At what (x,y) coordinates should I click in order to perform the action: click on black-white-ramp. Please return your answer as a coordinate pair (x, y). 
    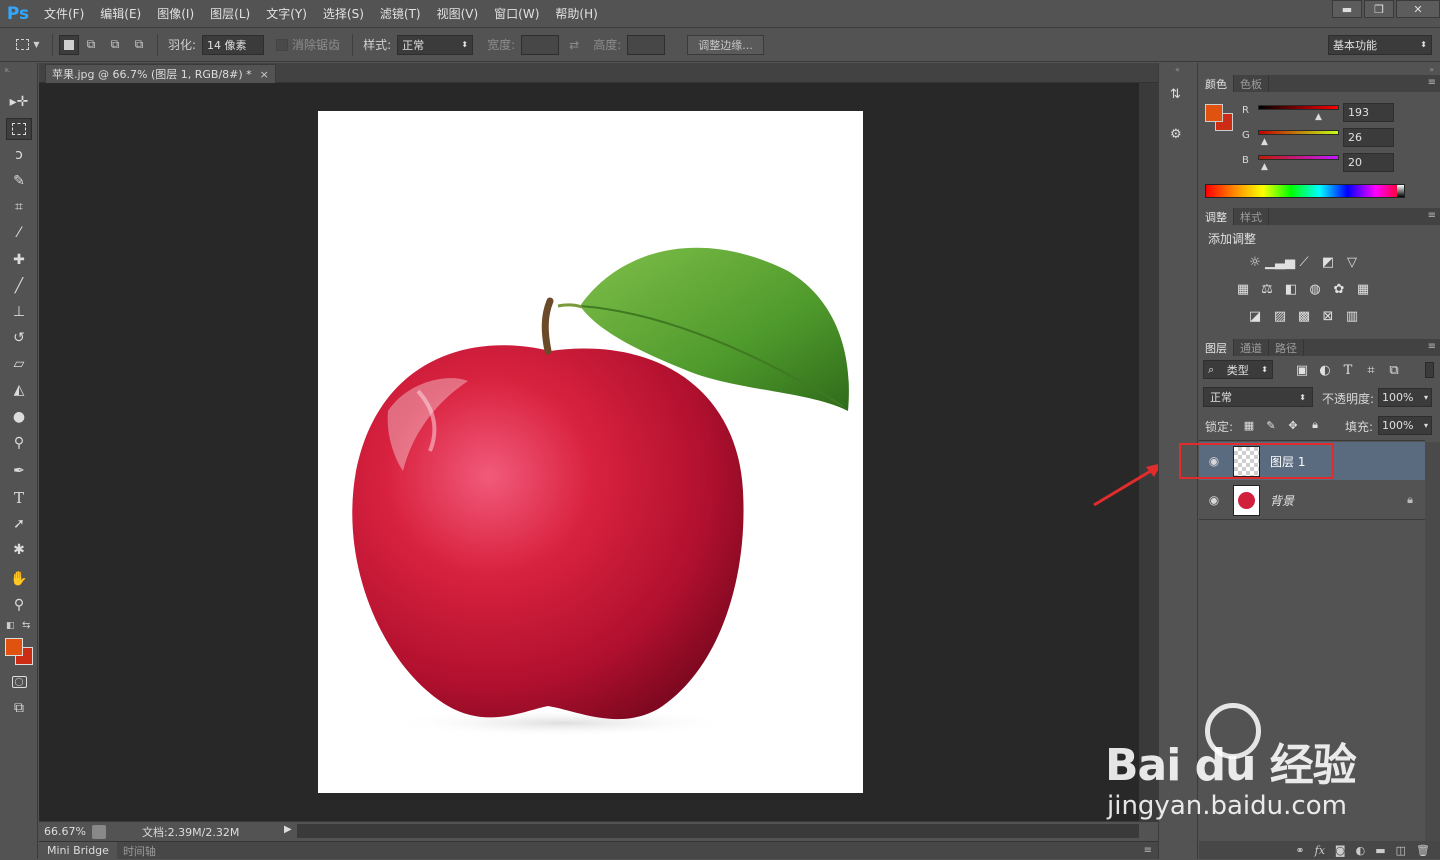
    Looking at the image, I should click on (1400, 191).